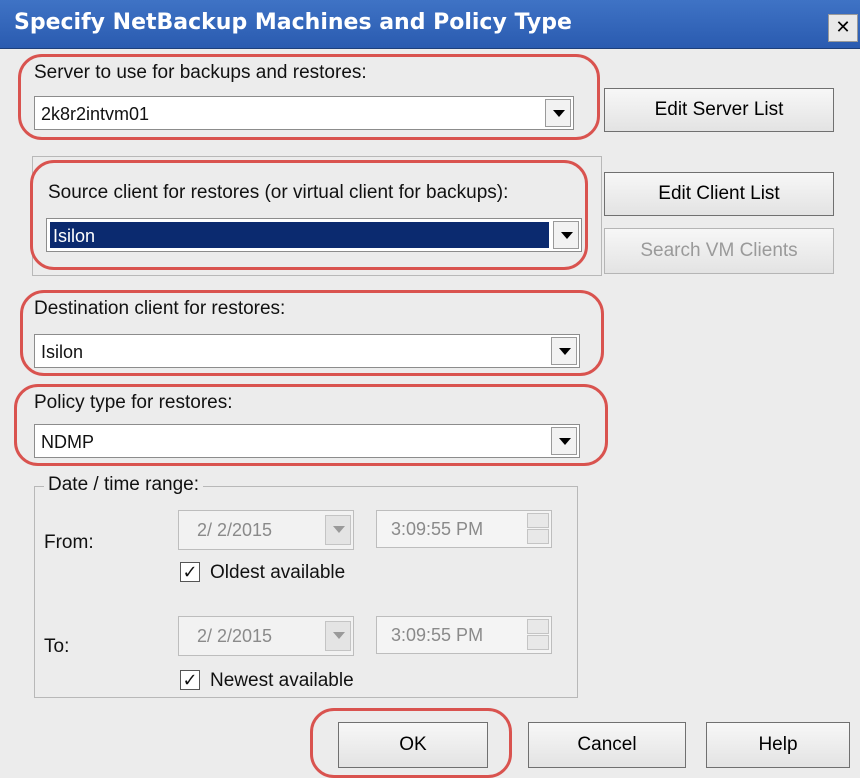  Describe the element at coordinates (62, 352) in the screenshot. I see `destination-client-value: Isilon` at that location.